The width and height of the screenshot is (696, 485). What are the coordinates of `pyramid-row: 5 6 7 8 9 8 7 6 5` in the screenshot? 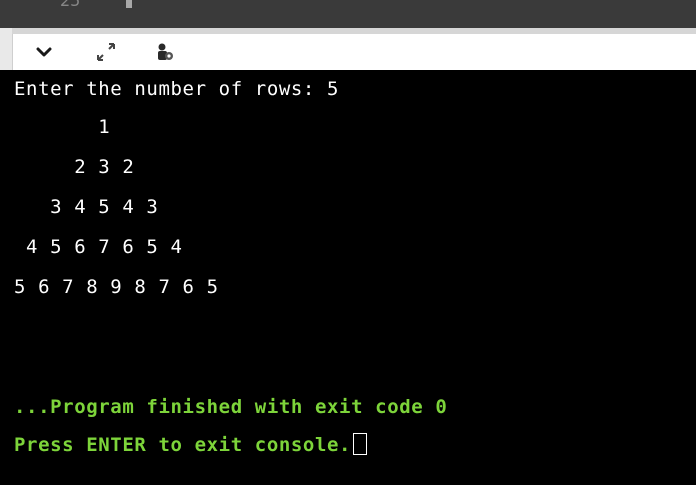 It's located at (116, 287).